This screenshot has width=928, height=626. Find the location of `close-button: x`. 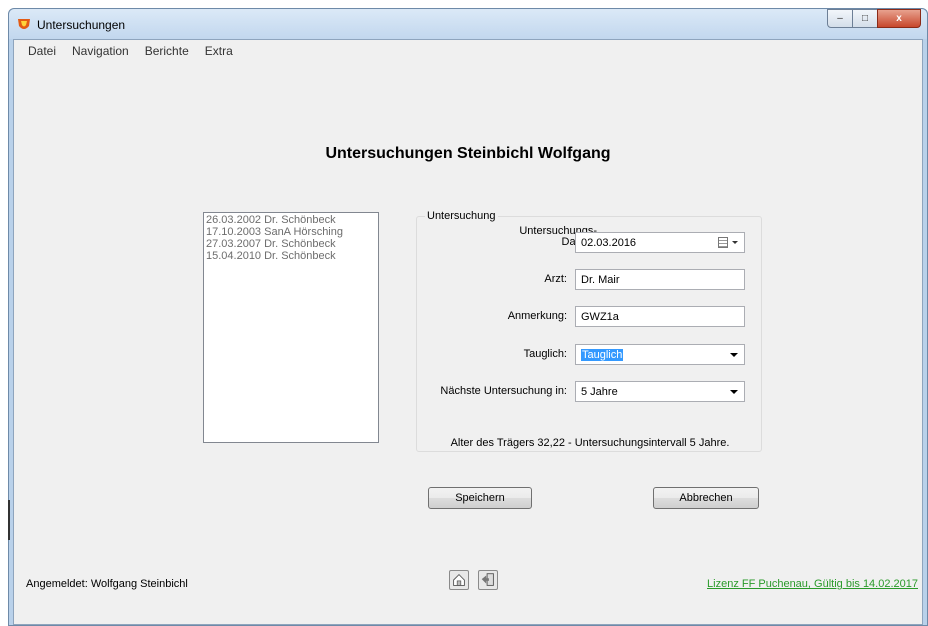

close-button: x is located at coordinates (899, 18).